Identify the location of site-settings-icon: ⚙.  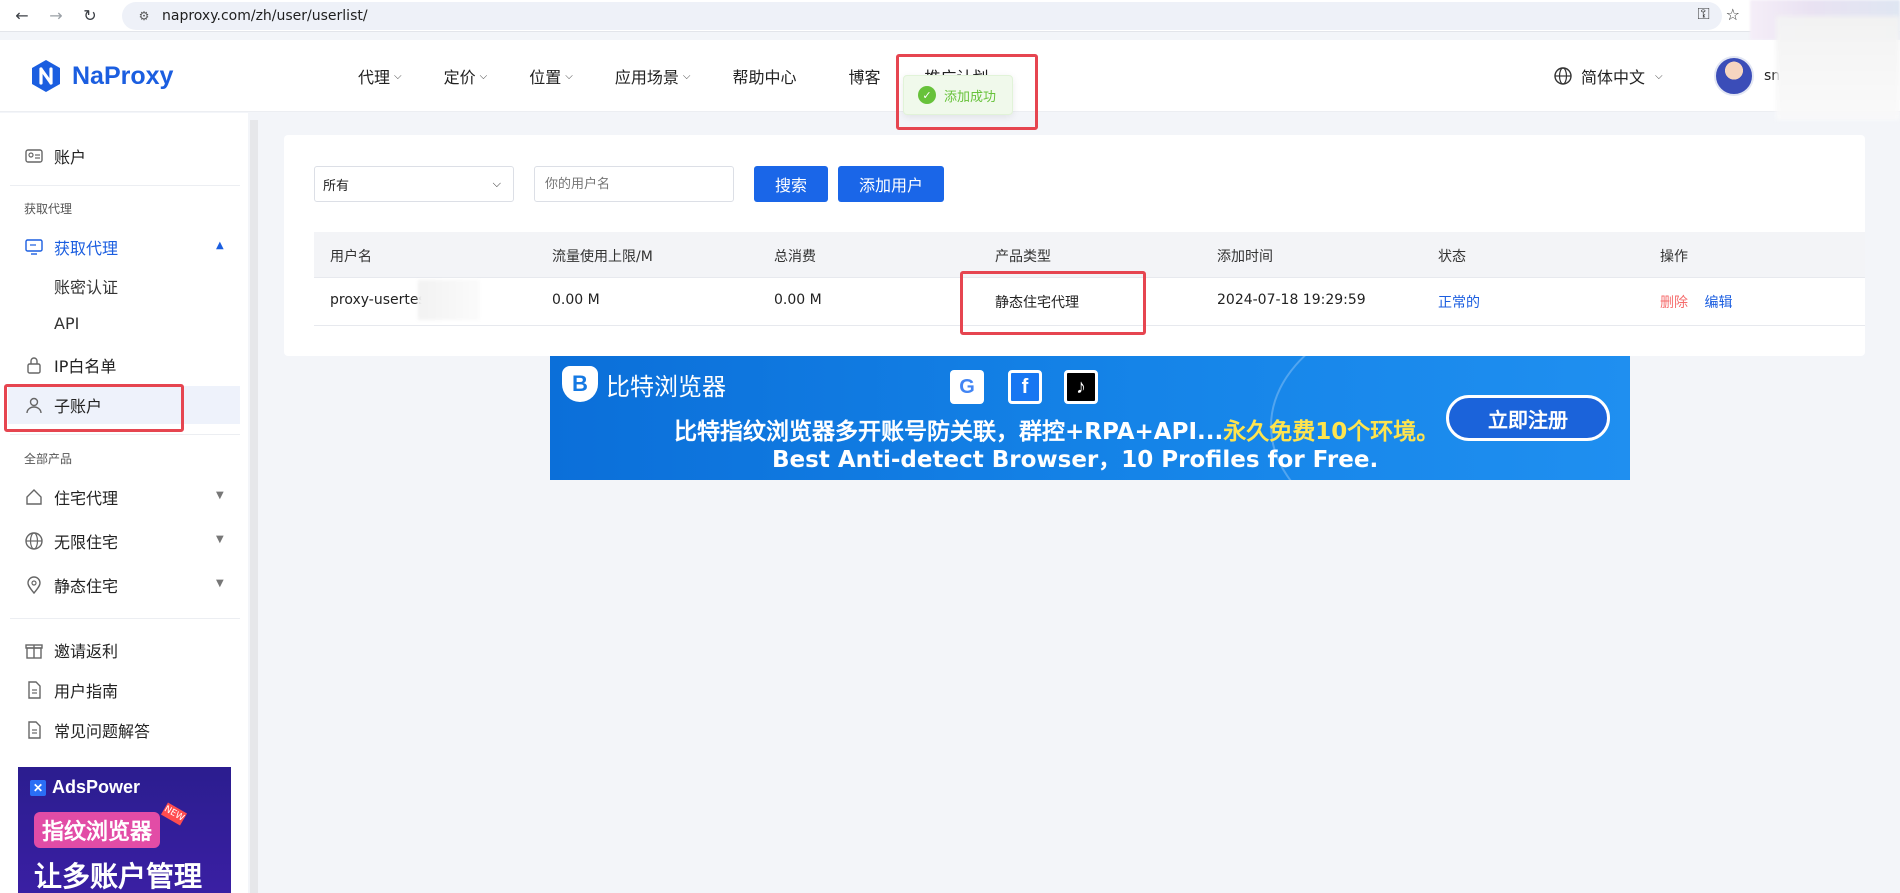
(144, 16).